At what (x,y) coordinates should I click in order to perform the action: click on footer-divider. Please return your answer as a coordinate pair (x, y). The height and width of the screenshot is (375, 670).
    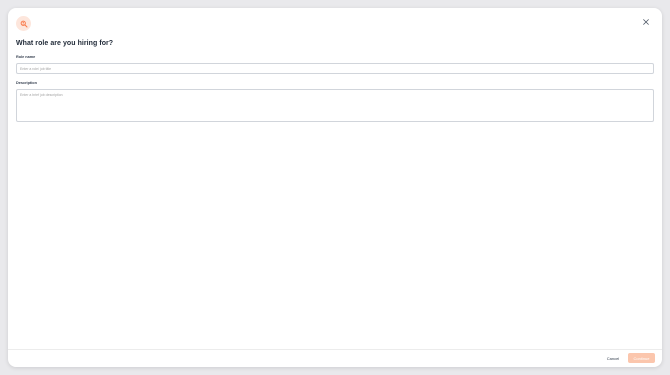
    Looking at the image, I should click on (335, 349).